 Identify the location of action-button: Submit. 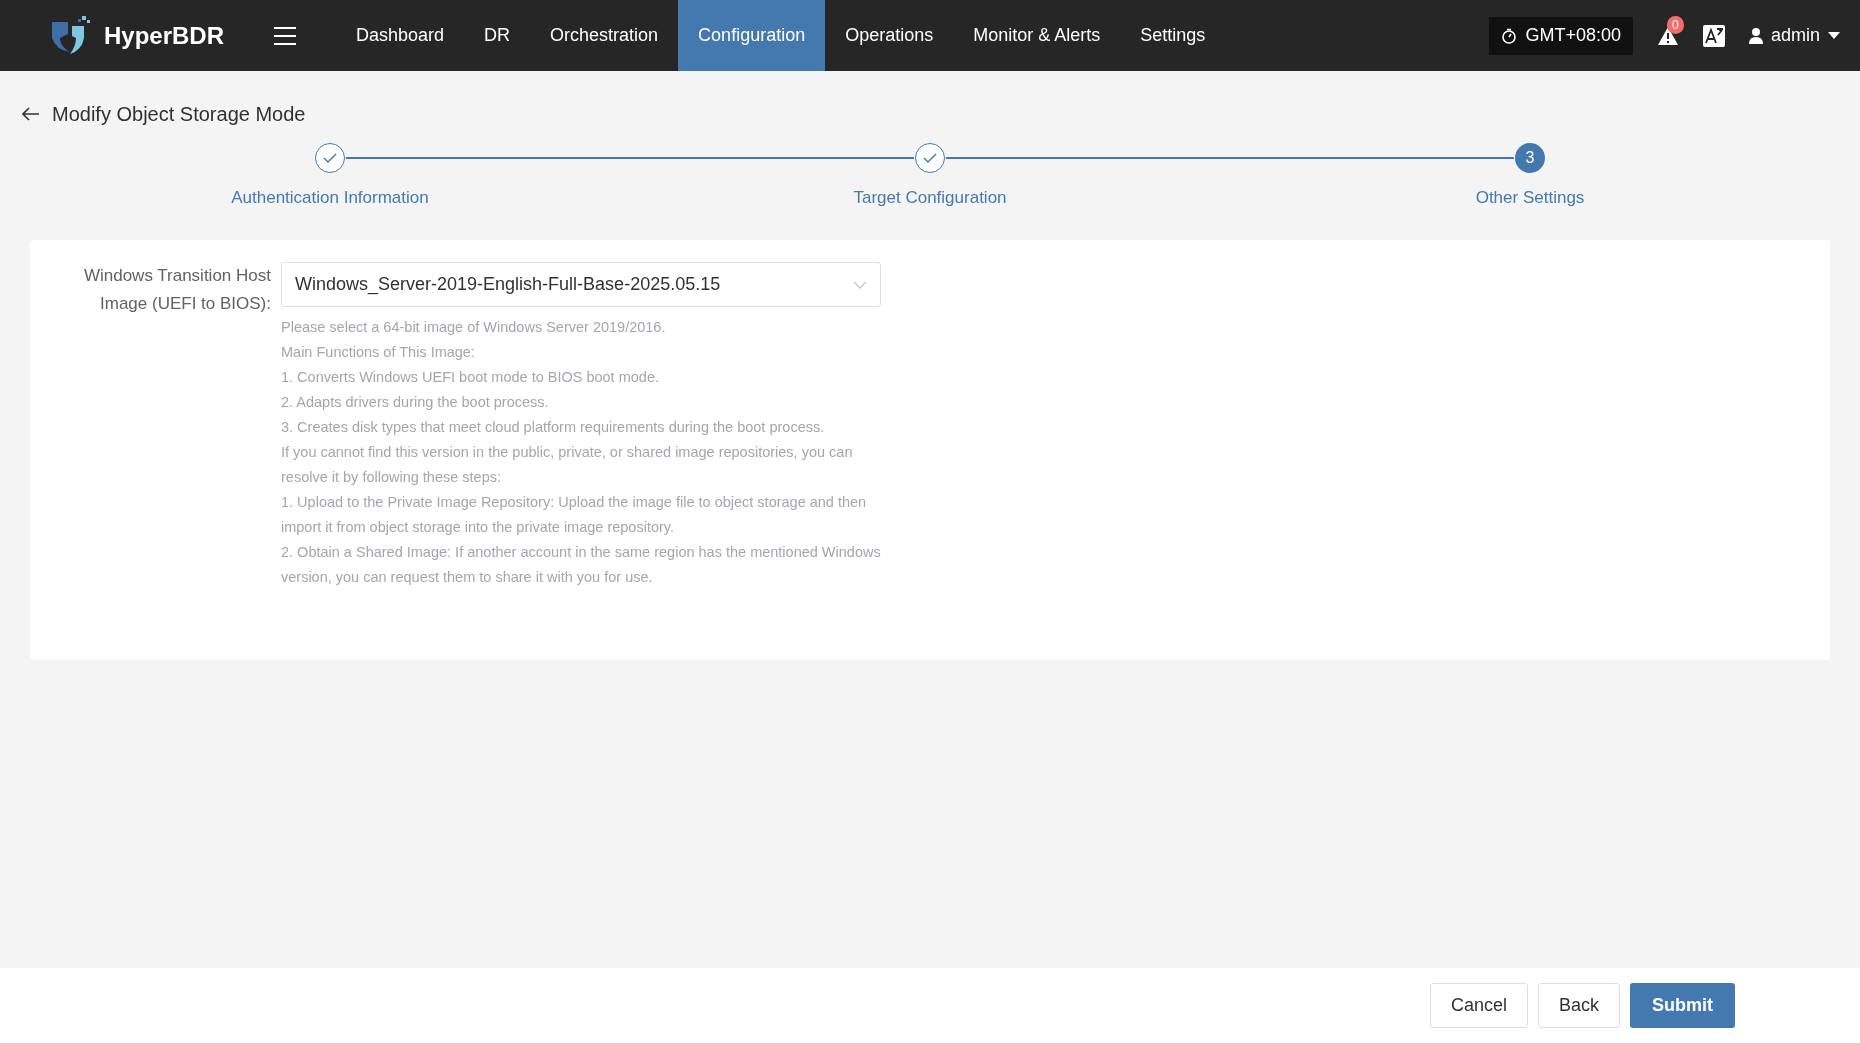
(1682, 1005).